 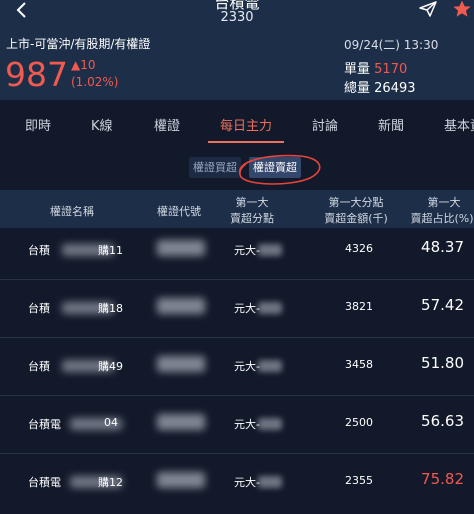 What do you see at coordinates (110, 482) in the screenshot?
I see `warrant-name-suffix: 購12` at bounding box center [110, 482].